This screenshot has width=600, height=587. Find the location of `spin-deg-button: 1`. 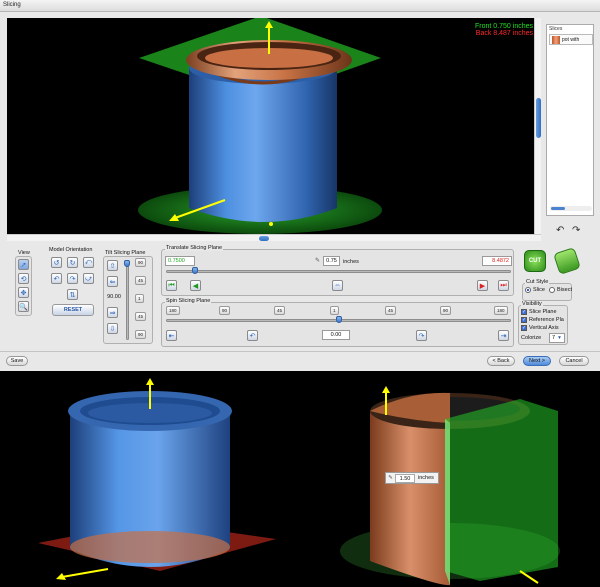

spin-deg-button: 1 is located at coordinates (334, 310).